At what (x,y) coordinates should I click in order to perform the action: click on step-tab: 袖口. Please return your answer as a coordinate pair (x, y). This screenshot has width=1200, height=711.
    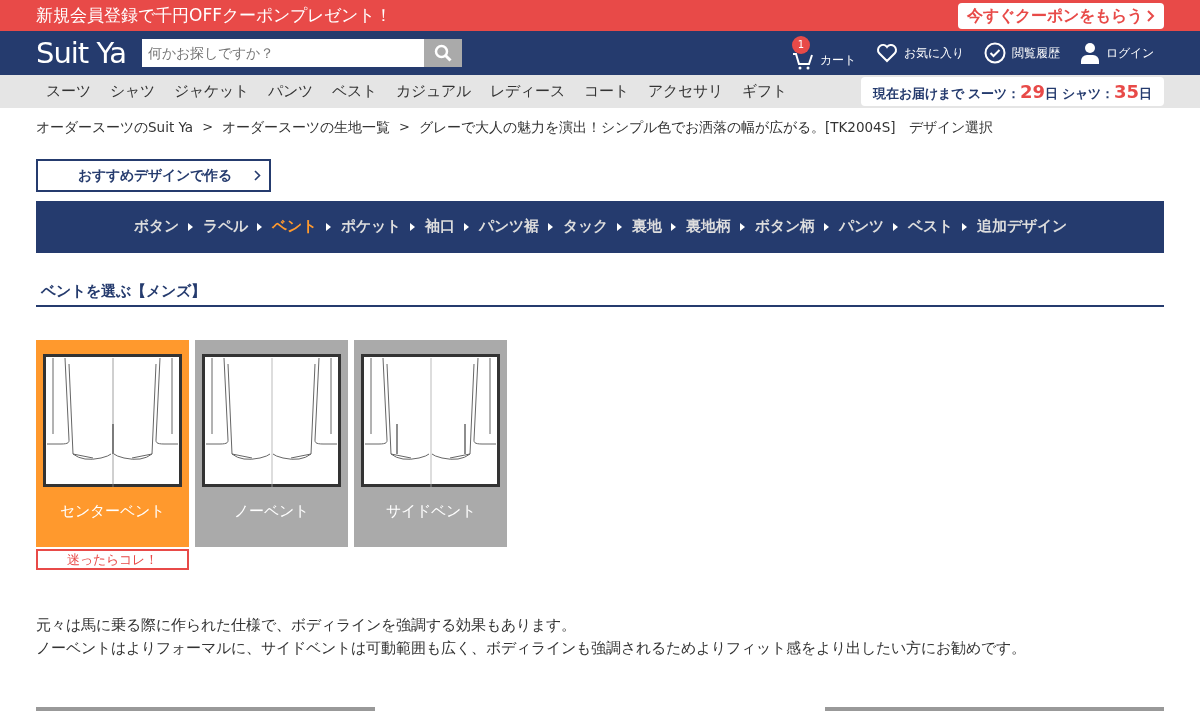
    Looking at the image, I should click on (439, 227).